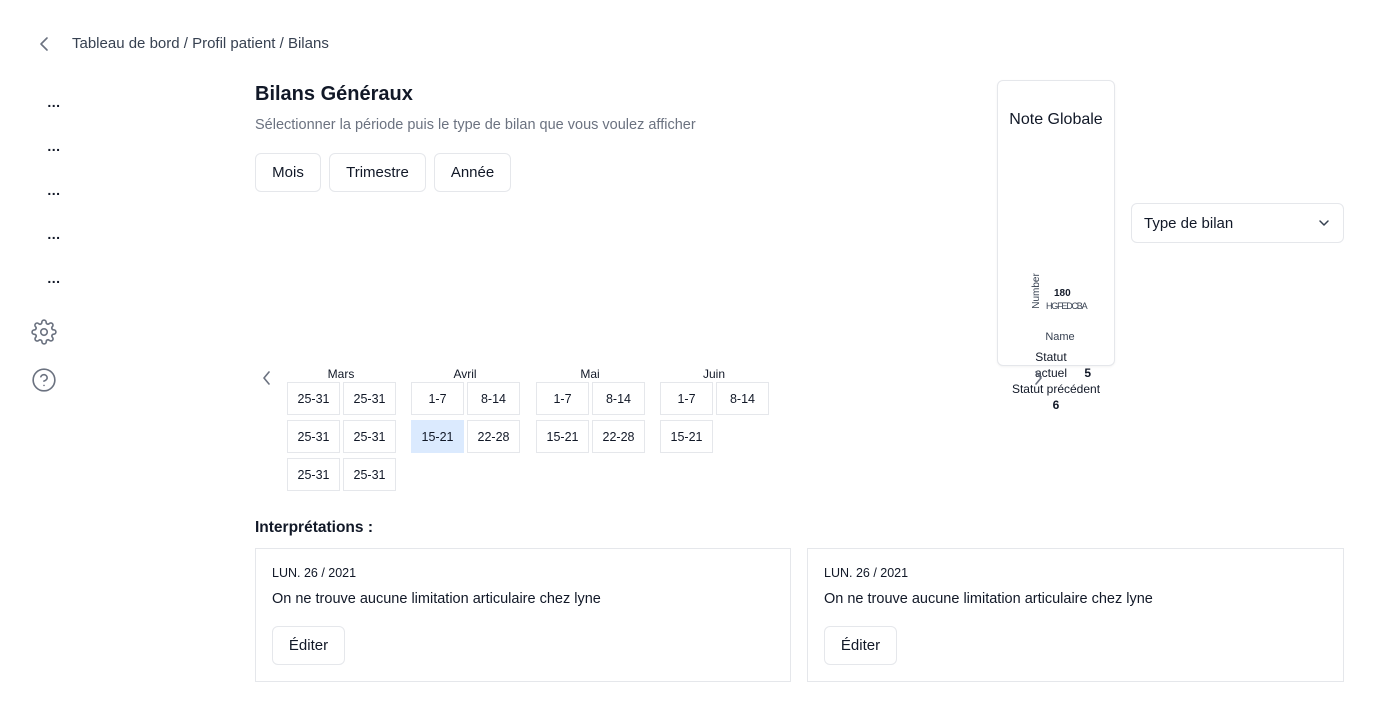 Image resolution: width=1376 pixels, height=714 pixels. I want to click on gear-icon, so click(44, 332).